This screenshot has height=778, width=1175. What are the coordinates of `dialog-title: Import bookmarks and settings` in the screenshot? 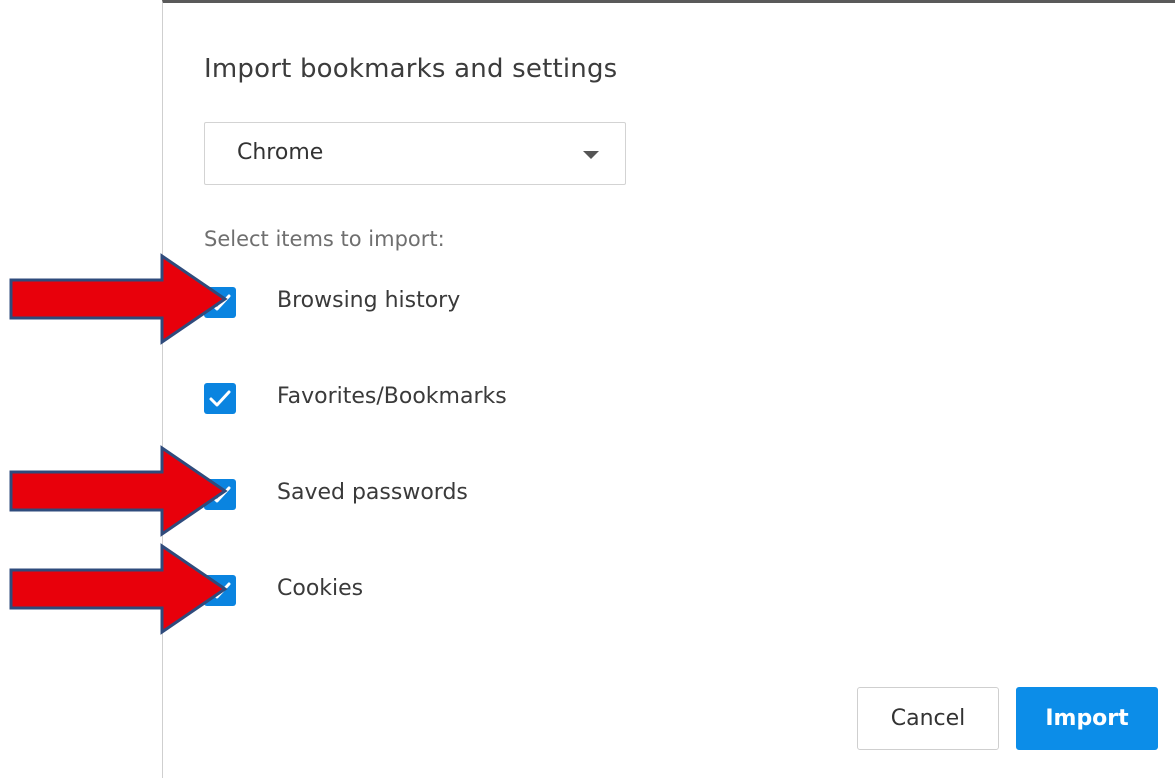 It's located at (411, 69).